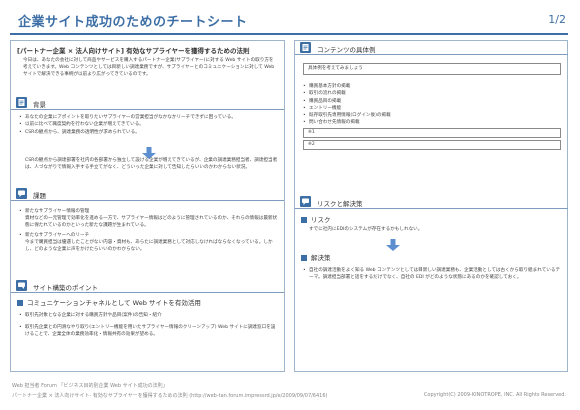  What do you see at coordinates (557, 19) in the screenshot?
I see `page-number: 1/2` at bounding box center [557, 19].